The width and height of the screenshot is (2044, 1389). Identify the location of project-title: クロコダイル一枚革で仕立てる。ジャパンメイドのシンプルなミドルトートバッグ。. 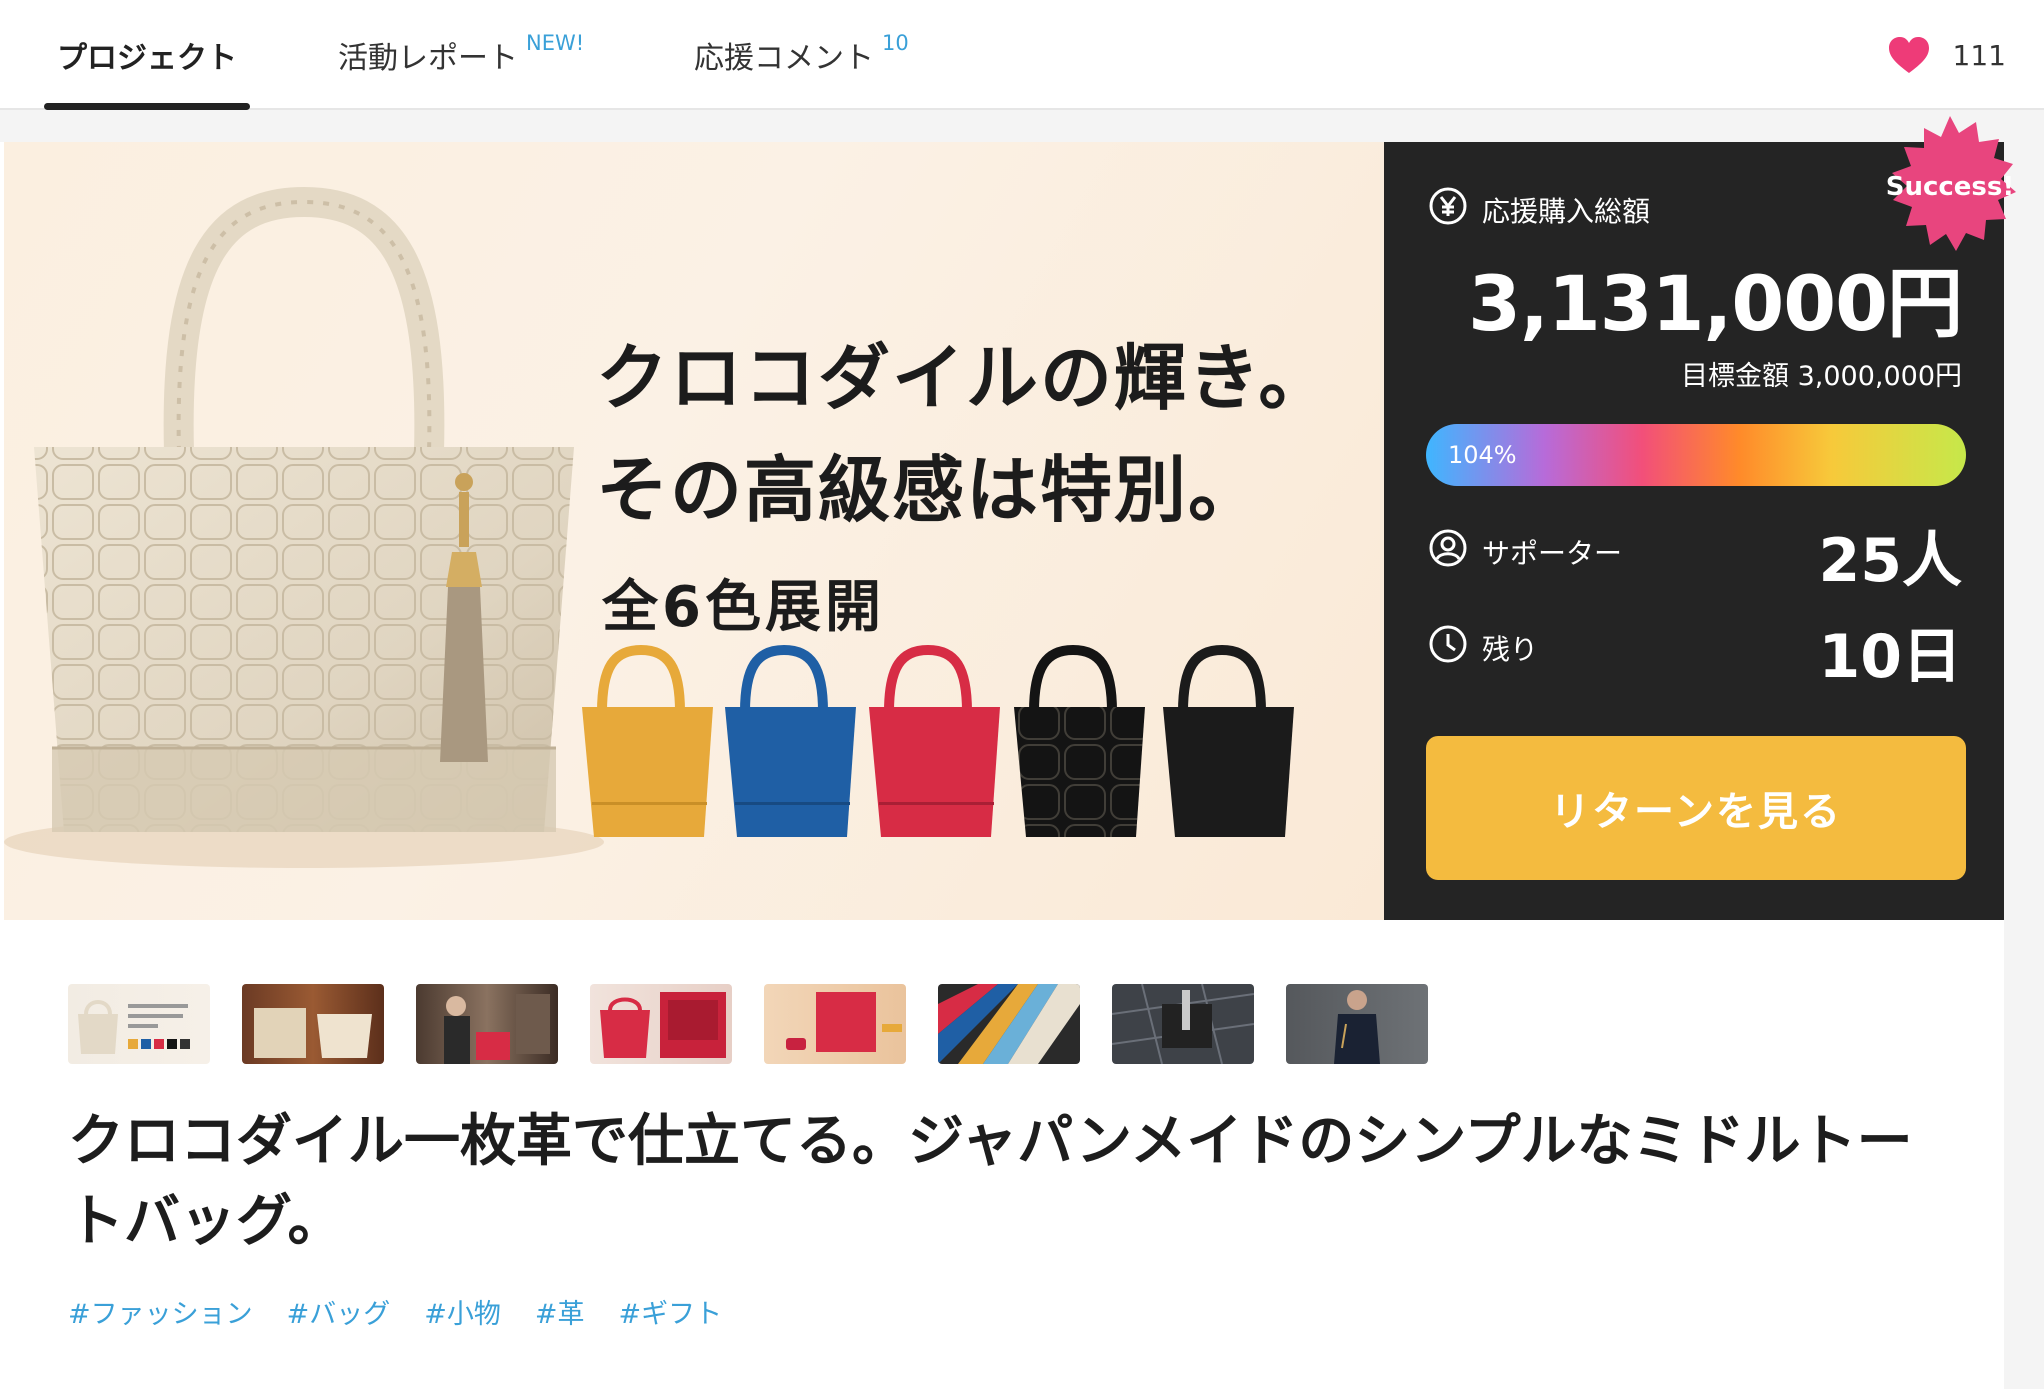
(990, 1181).